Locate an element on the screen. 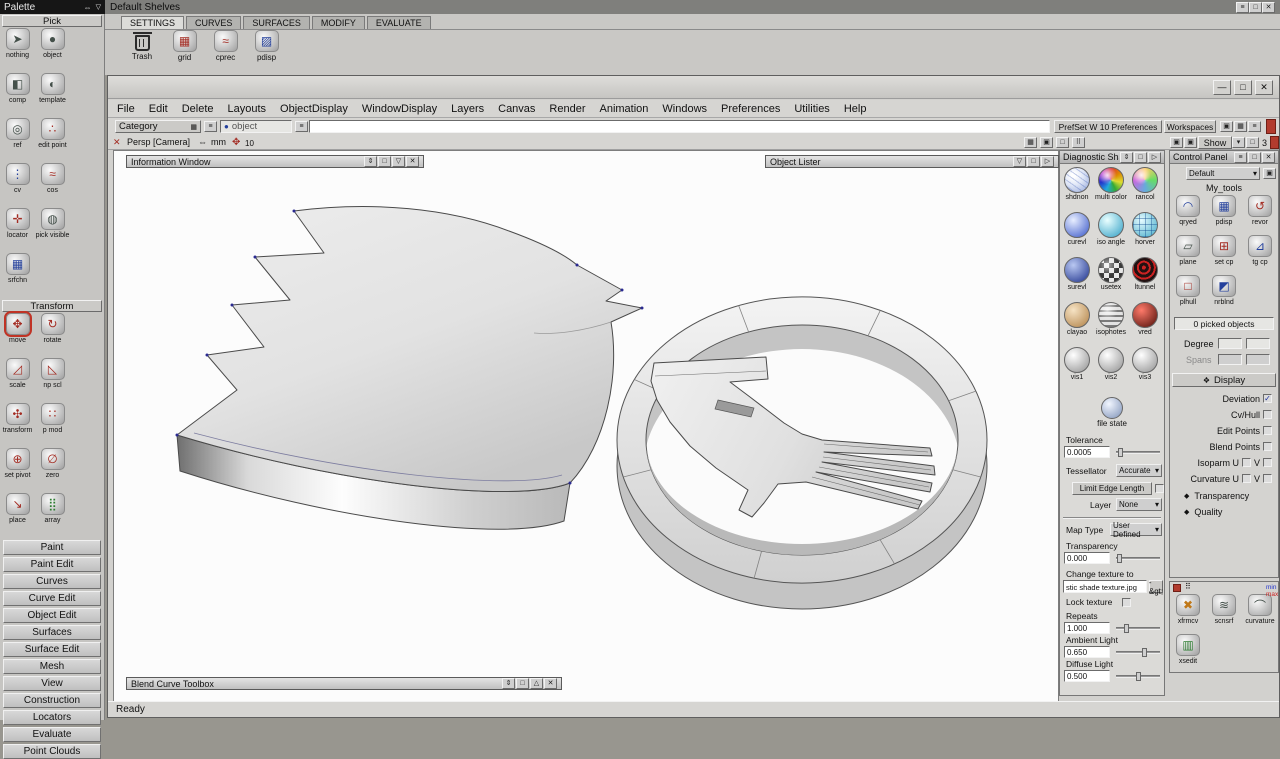 Image resolution: width=1280 pixels, height=759 pixels. info-close-icon: ✕ is located at coordinates (412, 161).